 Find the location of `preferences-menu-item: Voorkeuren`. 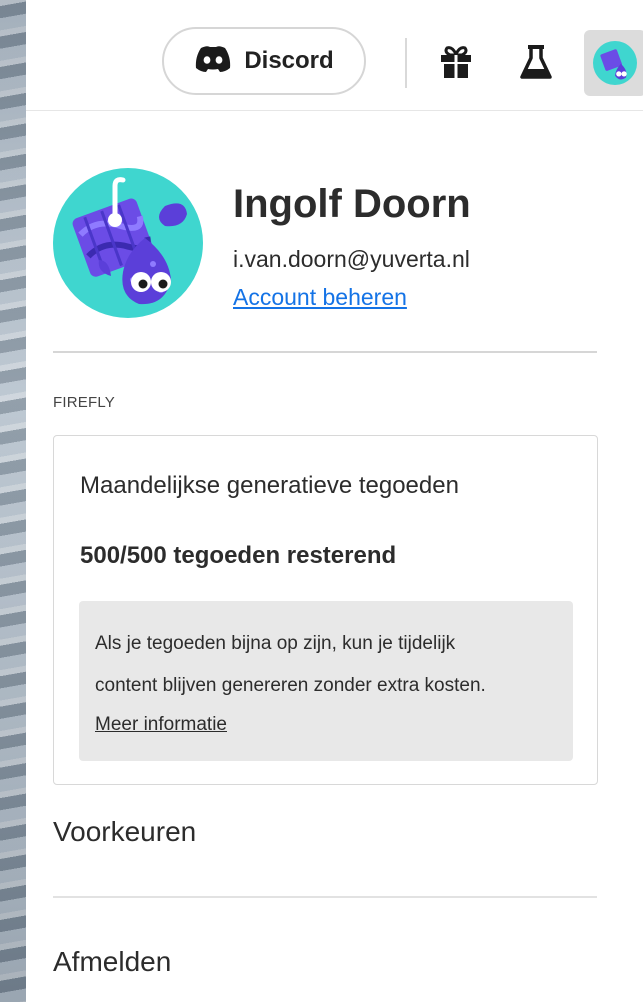

preferences-menu-item: Voorkeuren is located at coordinates (124, 832).